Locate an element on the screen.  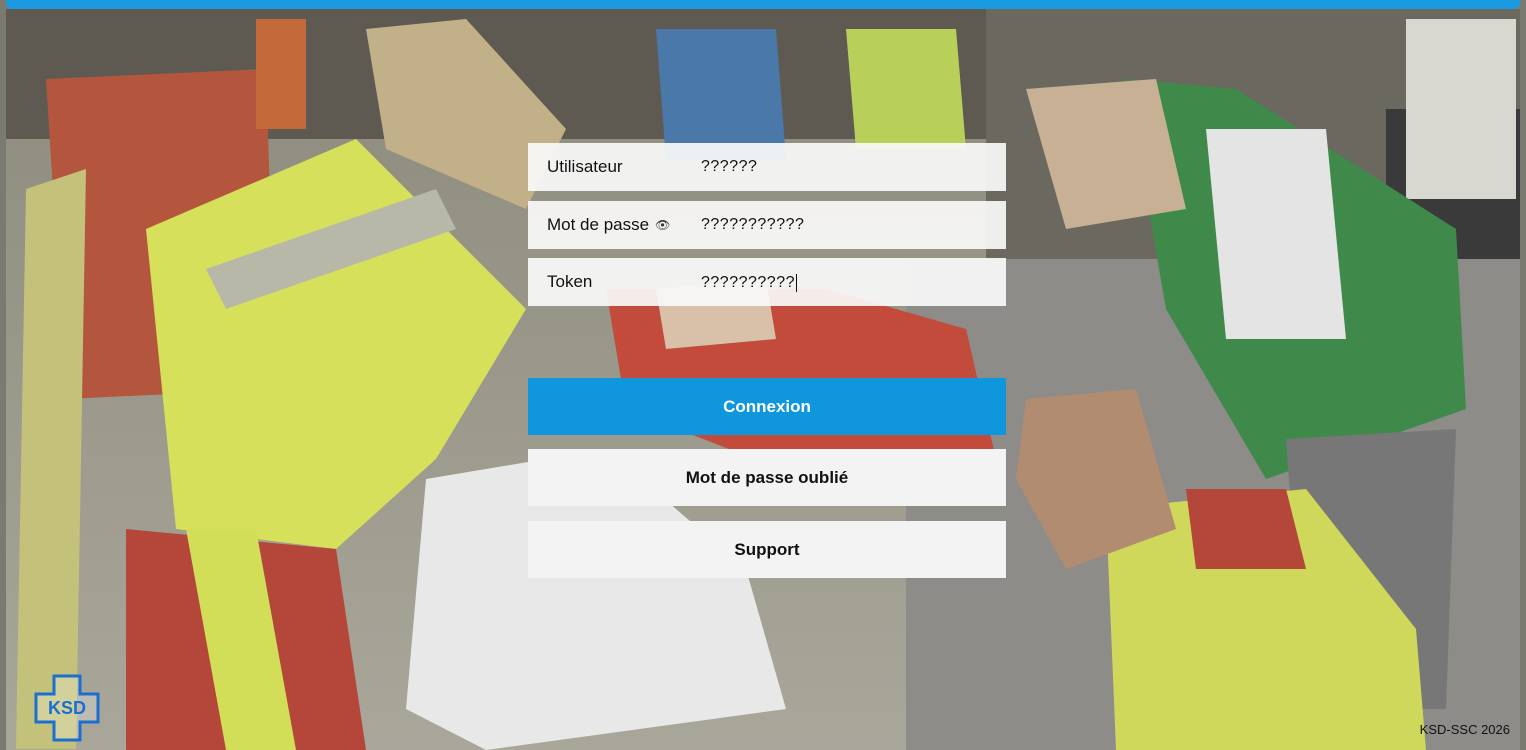
logo-text: KSD is located at coordinates (67, 708).